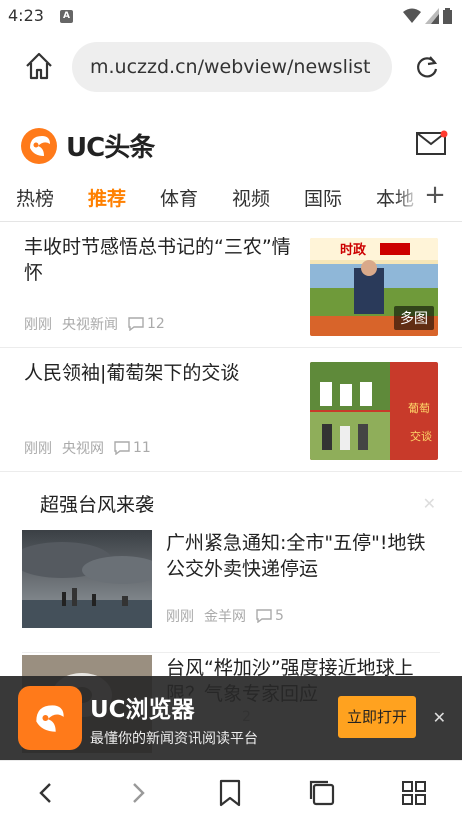 The image size is (462, 823). I want to click on news-meta: 刚刚 央视新闻 12, so click(94, 324).